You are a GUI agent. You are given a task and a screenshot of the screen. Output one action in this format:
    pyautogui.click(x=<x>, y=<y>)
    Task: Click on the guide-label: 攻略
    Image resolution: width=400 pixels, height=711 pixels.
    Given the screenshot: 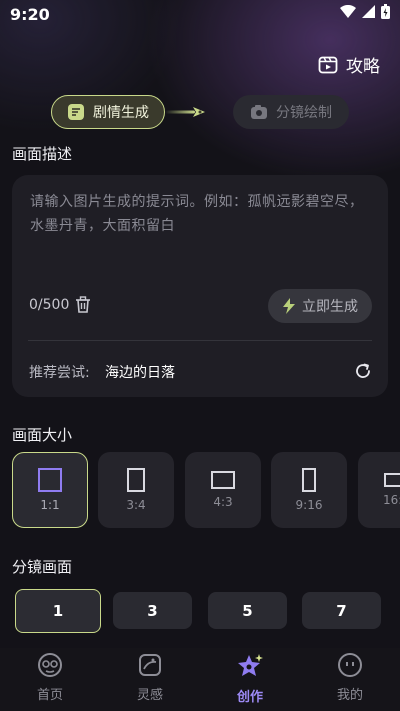 What is the action you would take?
    pyautogui.click(x=363, y=67)
    